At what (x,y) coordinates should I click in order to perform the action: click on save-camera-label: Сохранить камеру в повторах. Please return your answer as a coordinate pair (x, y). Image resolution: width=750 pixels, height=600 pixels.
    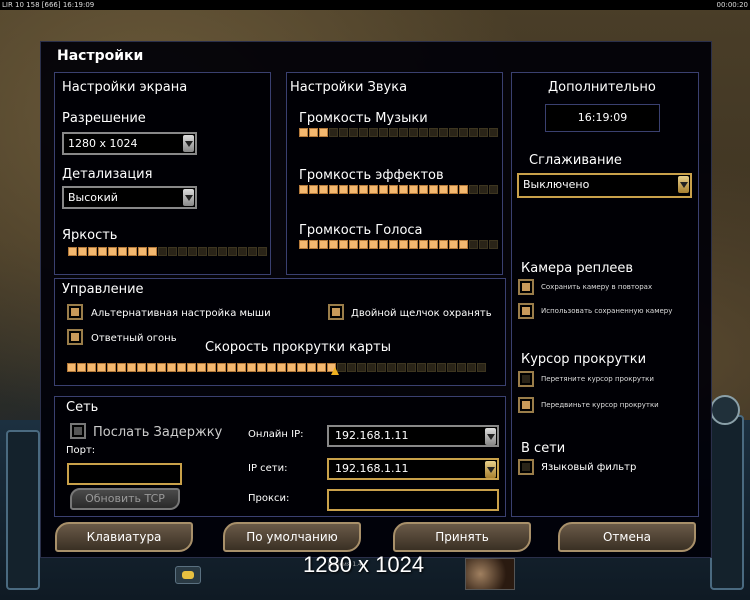
    Looking at the image, I should click on (597, 287).